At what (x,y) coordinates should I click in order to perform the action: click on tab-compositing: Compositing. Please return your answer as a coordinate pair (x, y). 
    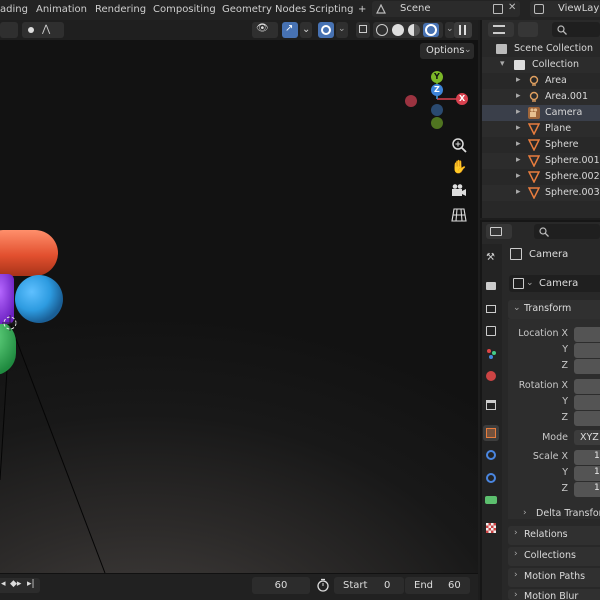
    Looking at the image, I should click on (184, 9).